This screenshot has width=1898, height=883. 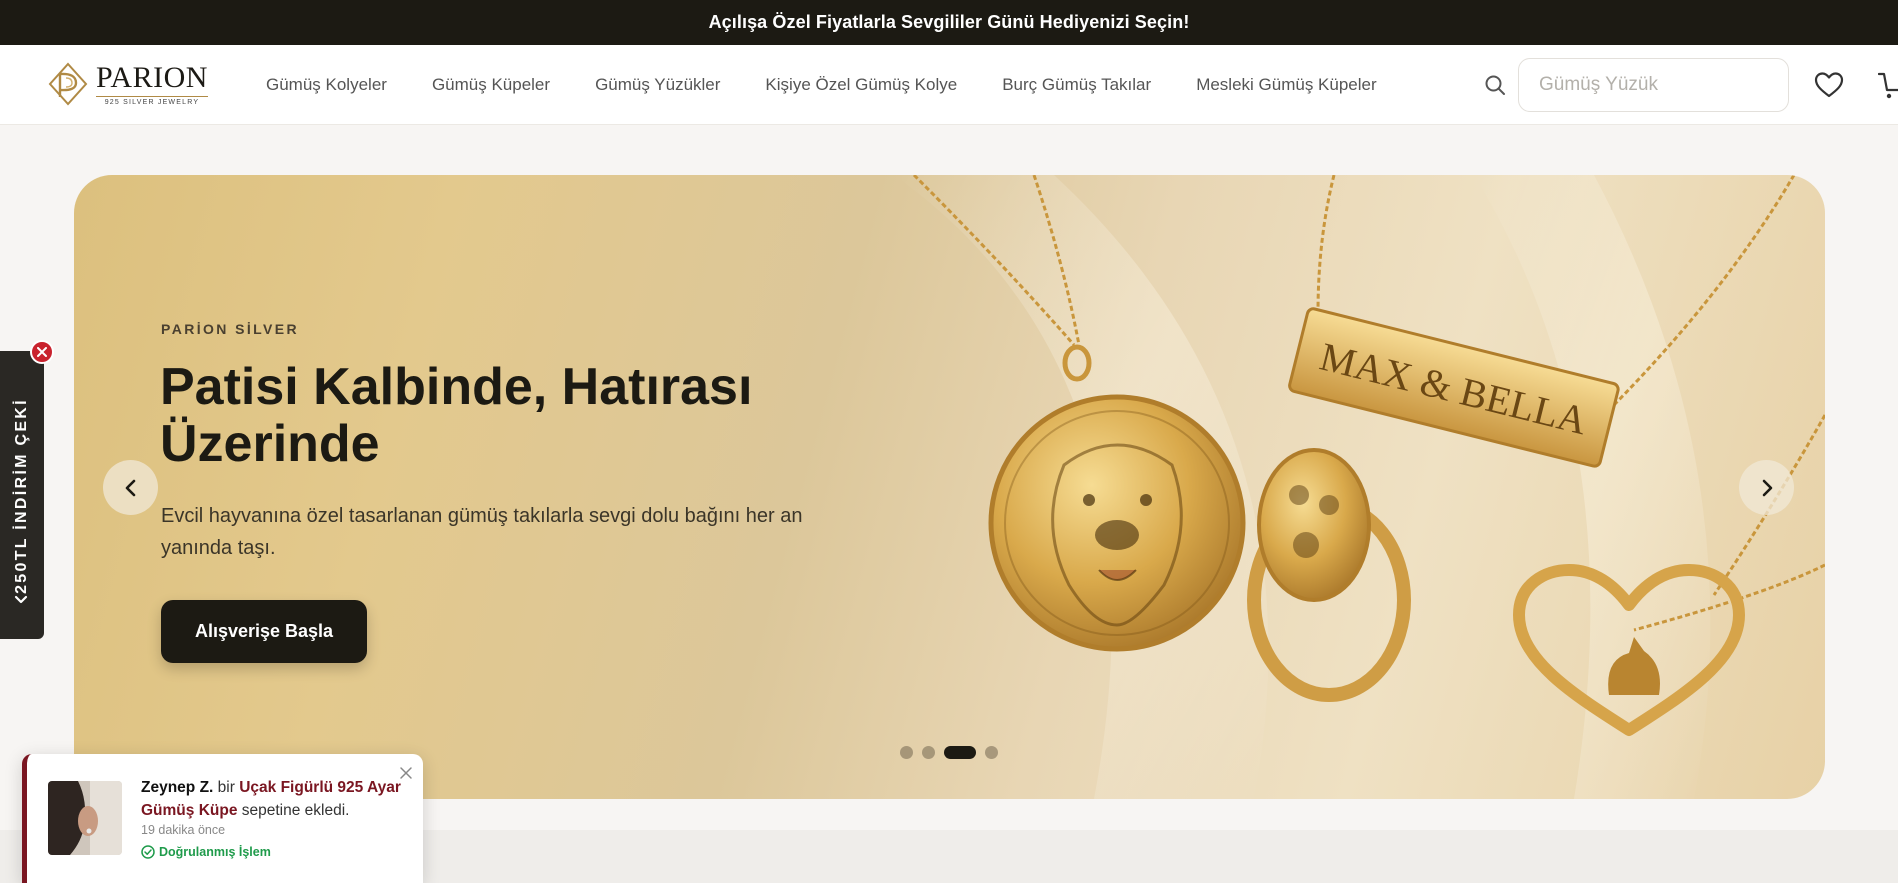 What do you see at coordinates (1286, 85) in the screenshot?
I see `nav-item-mesleki-kupeler: Mesleki Gümüş Küpeler` at bounding box center [1286, 85].